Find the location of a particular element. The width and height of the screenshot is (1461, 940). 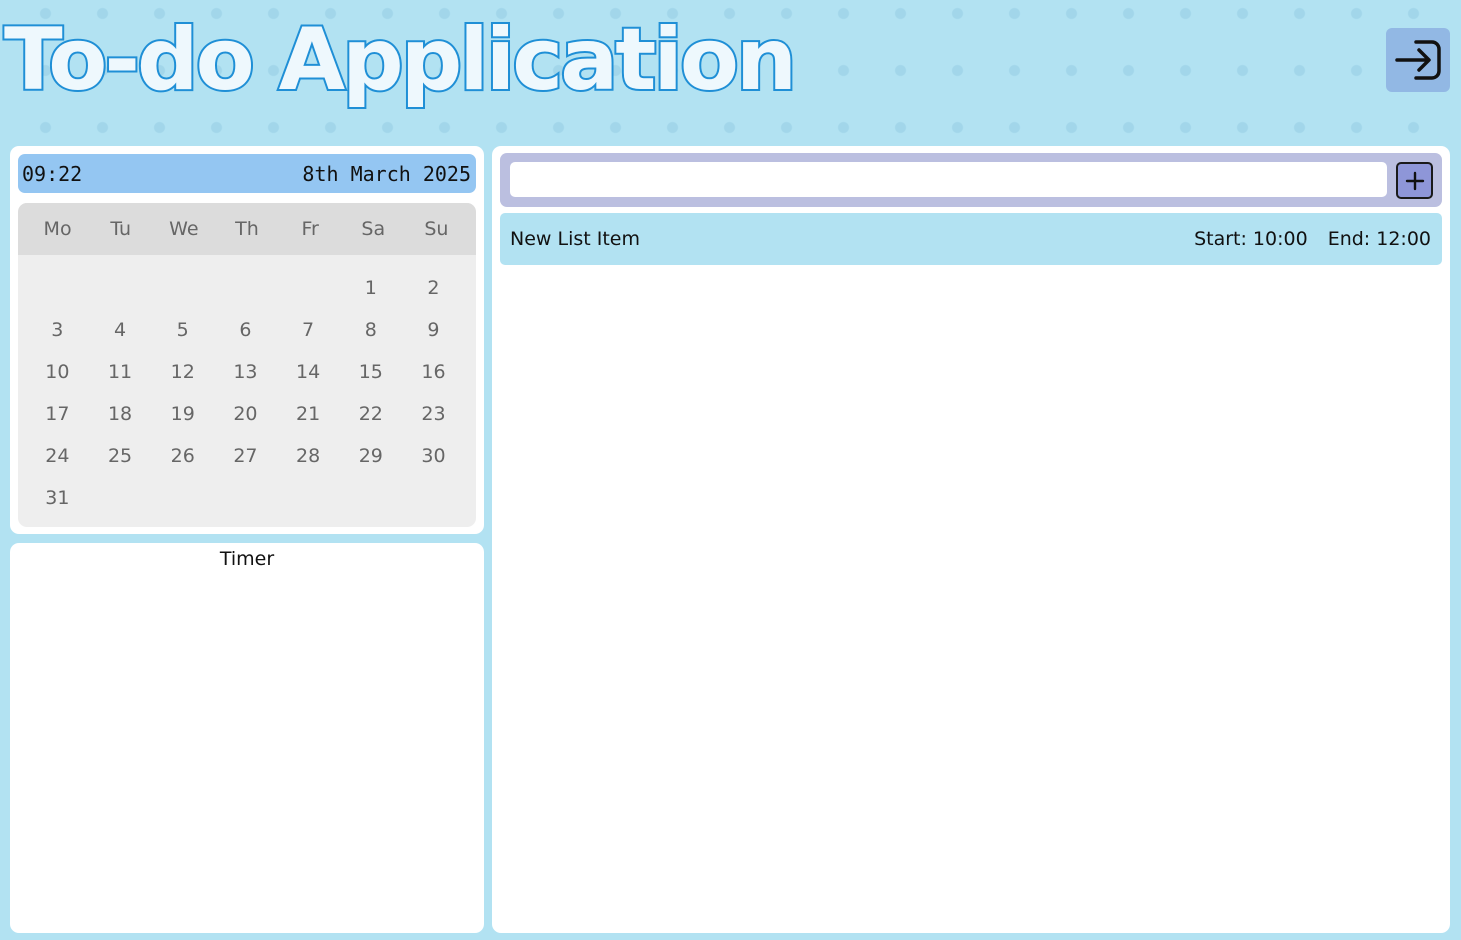

calendar-day: 7 is located at coordinates (308, 330).